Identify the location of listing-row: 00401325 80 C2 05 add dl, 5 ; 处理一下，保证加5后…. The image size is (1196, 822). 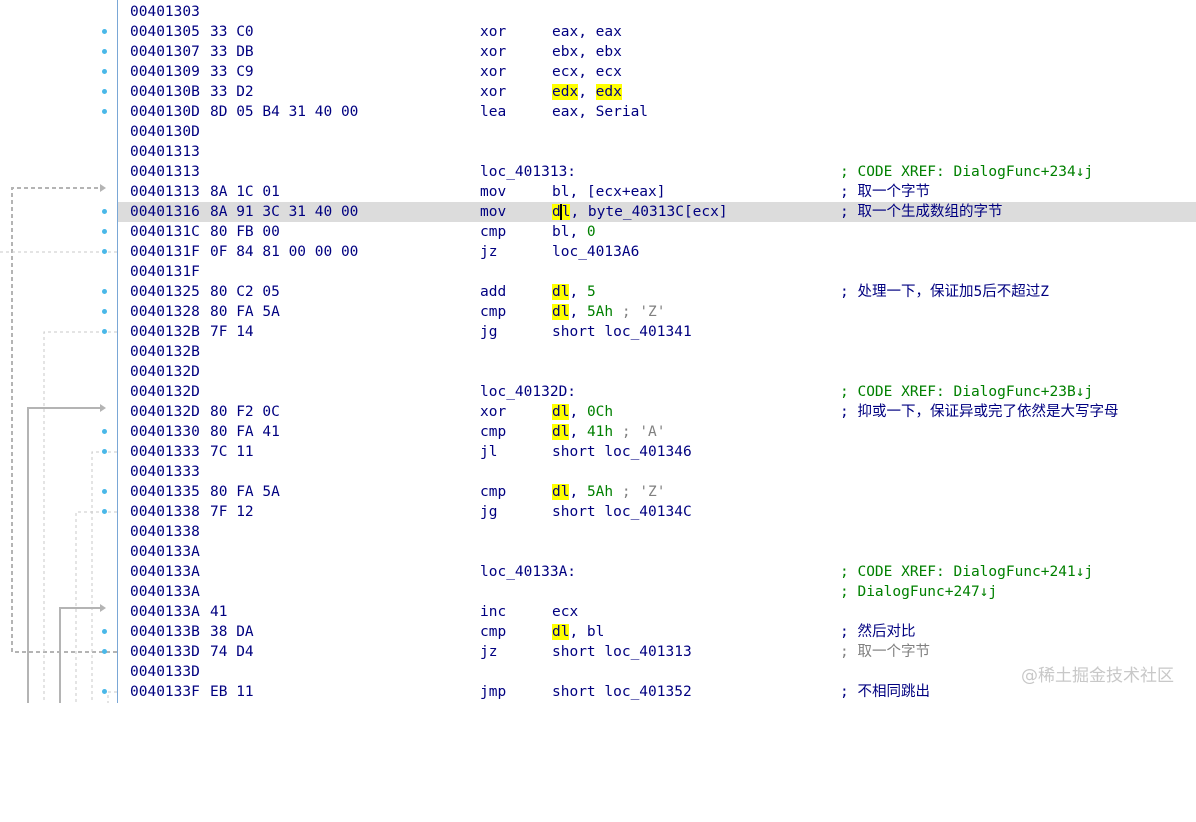
(657, 292).